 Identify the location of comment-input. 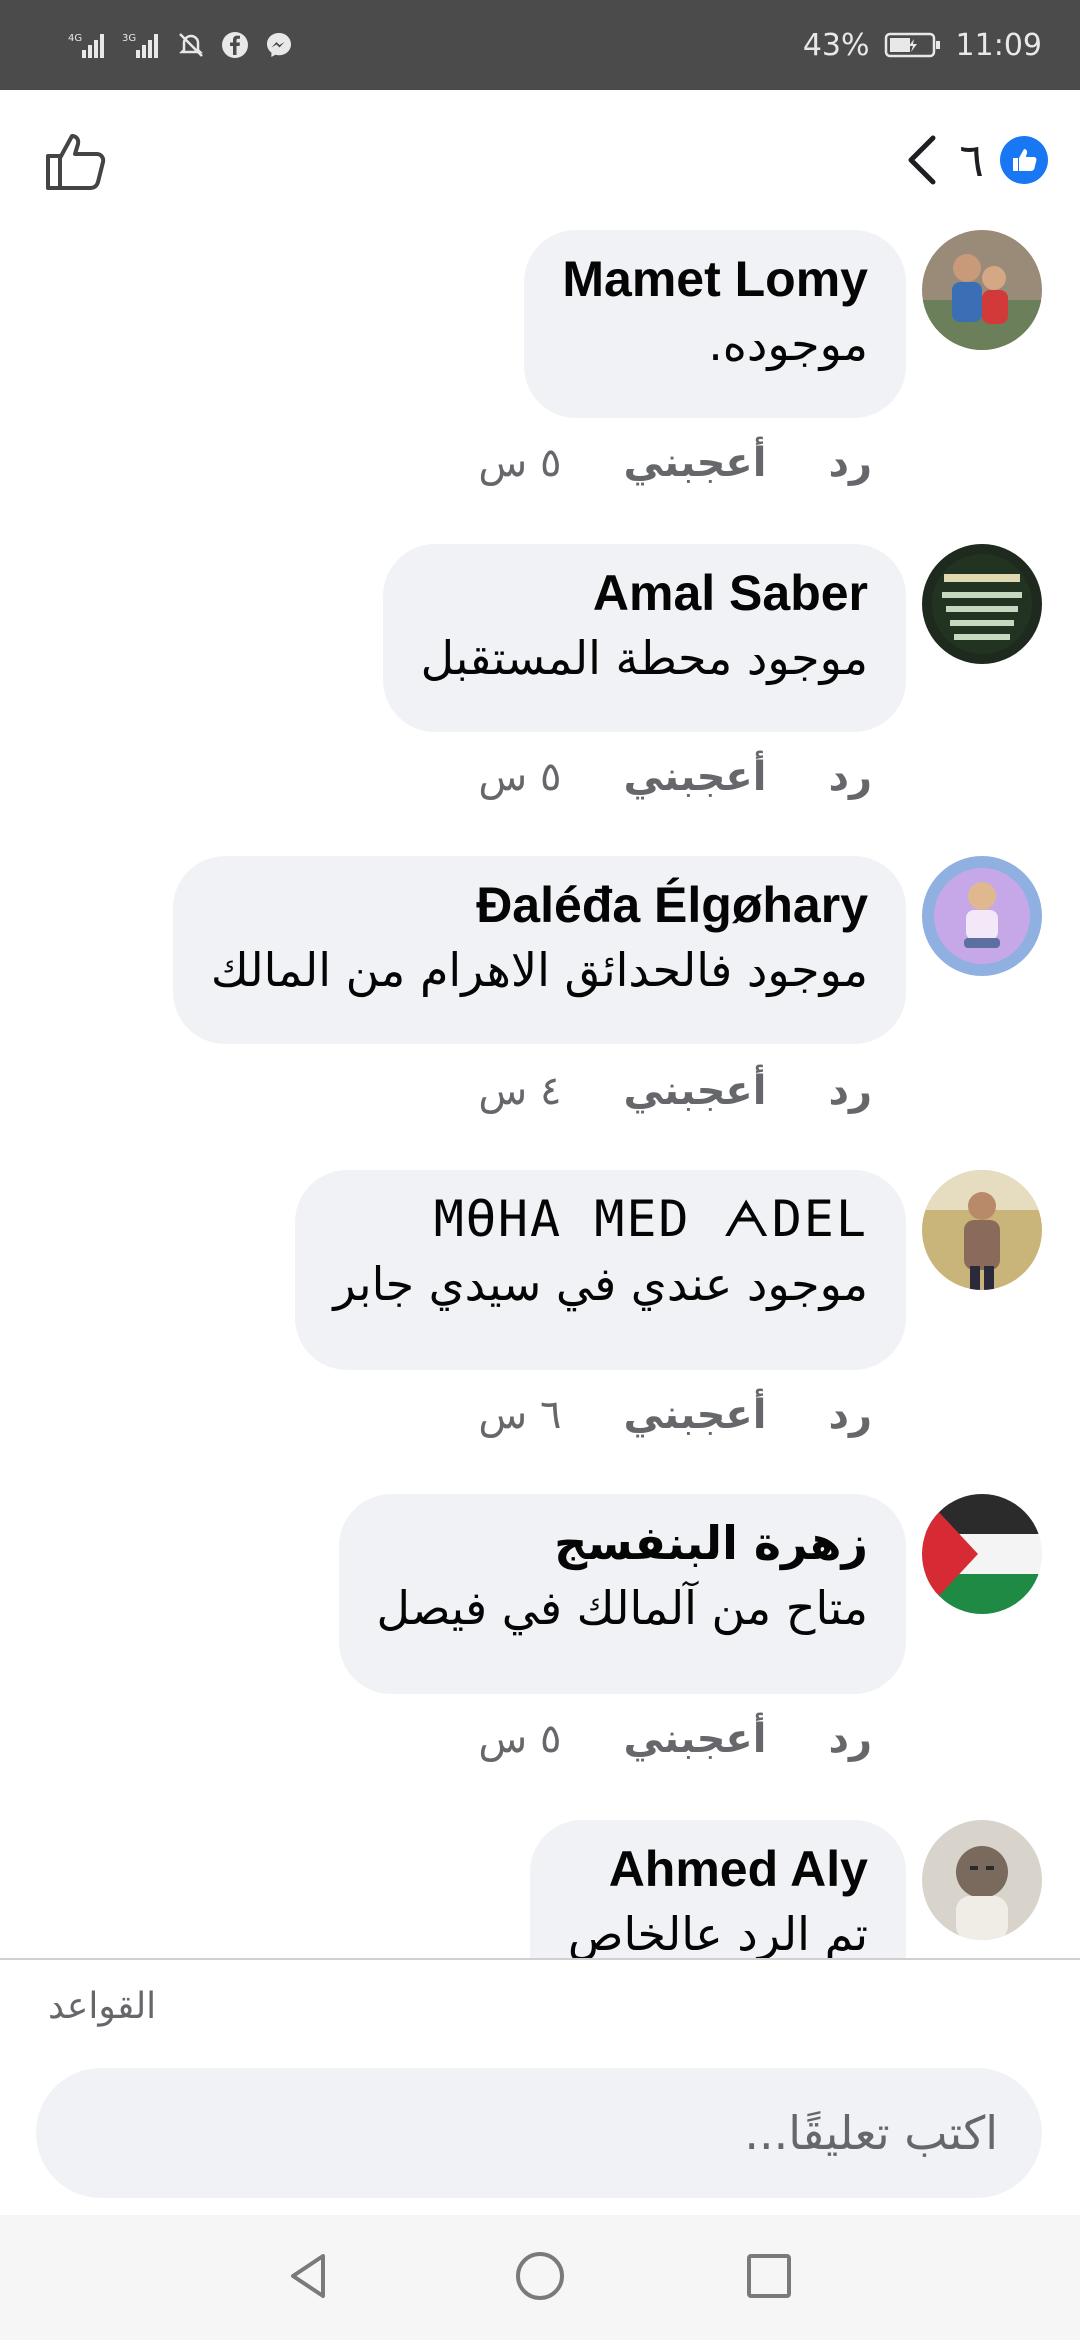
(539, 2133).